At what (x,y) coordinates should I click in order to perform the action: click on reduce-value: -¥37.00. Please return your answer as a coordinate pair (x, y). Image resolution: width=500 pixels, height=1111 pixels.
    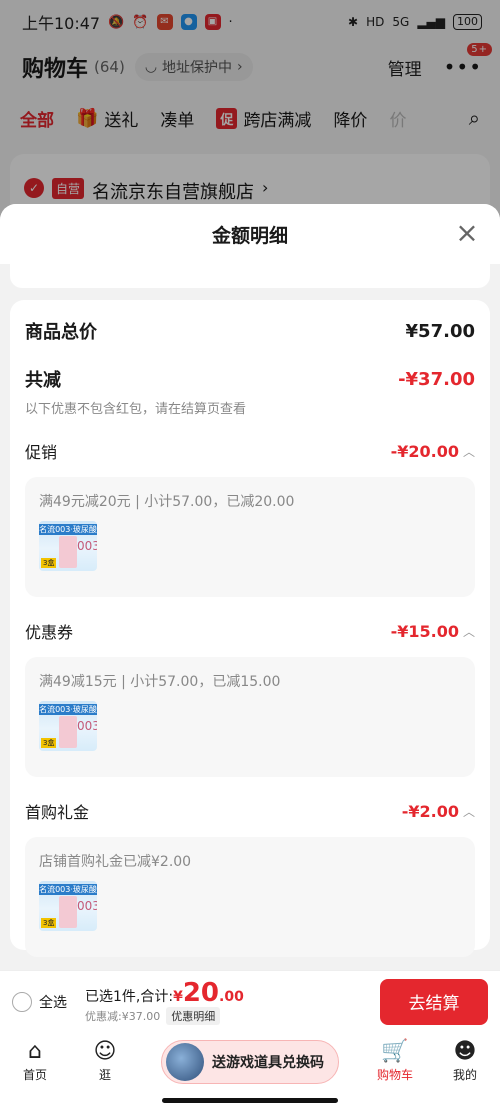
    Looking at the image, I should click on (436, 379).